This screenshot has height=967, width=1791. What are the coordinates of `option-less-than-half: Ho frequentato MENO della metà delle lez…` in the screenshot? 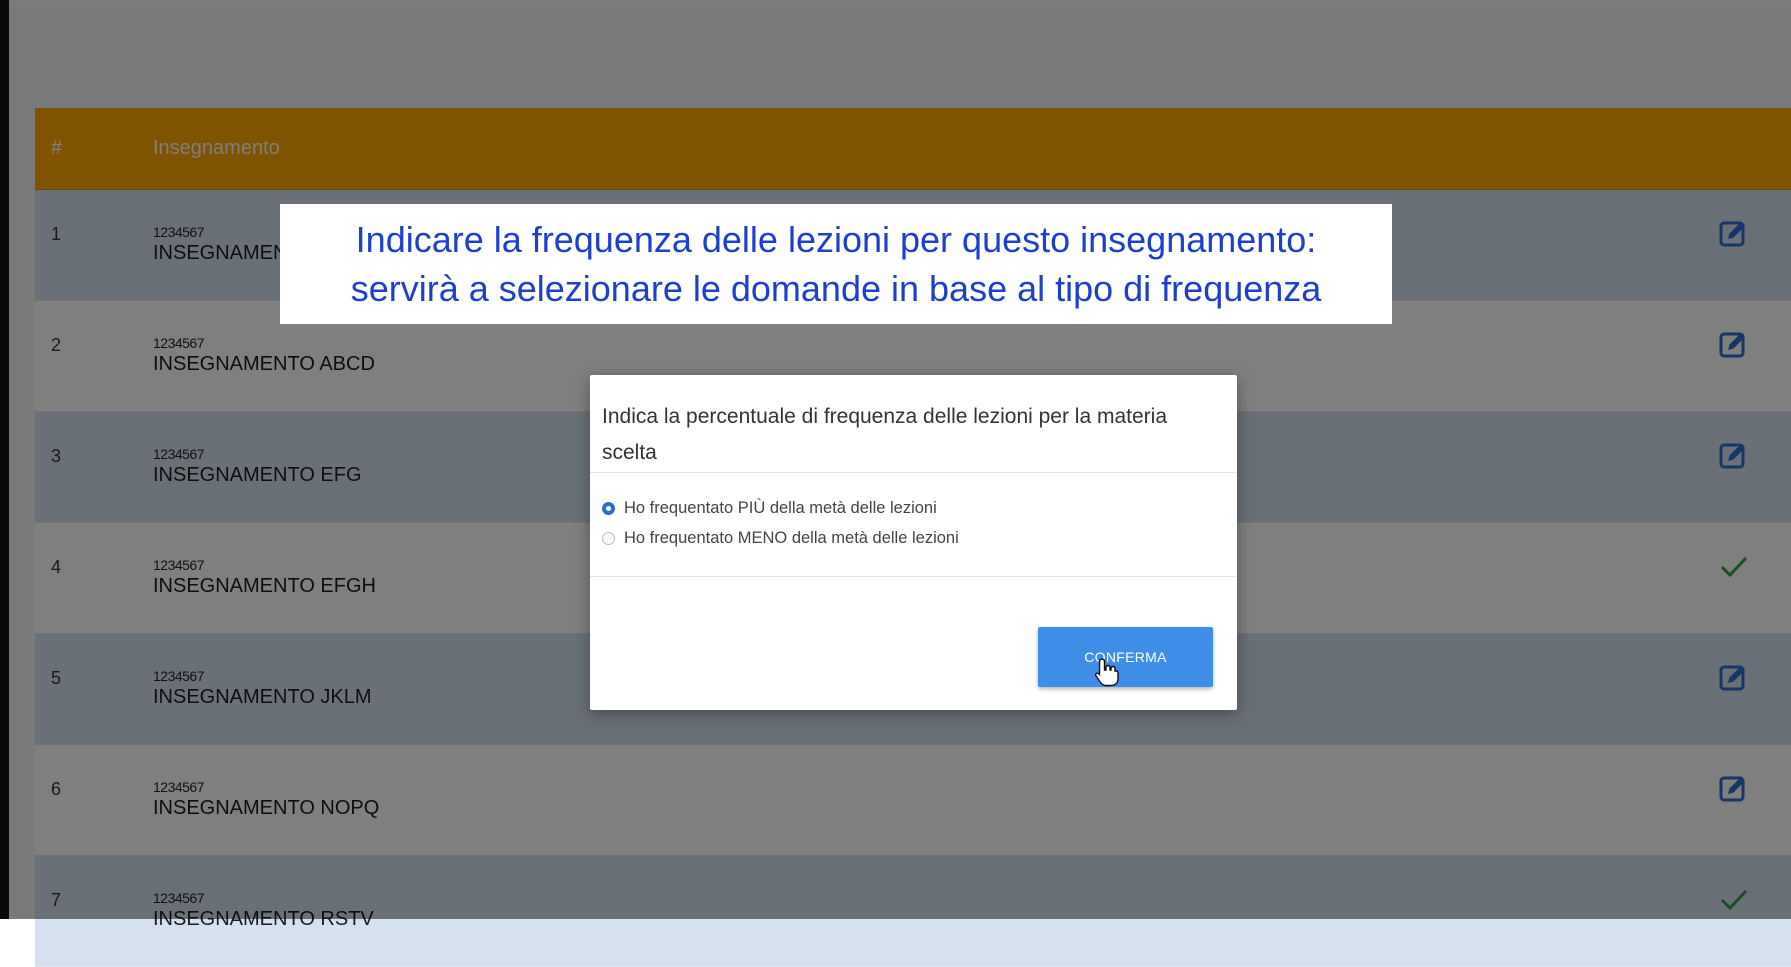 It's located at (913, 538).